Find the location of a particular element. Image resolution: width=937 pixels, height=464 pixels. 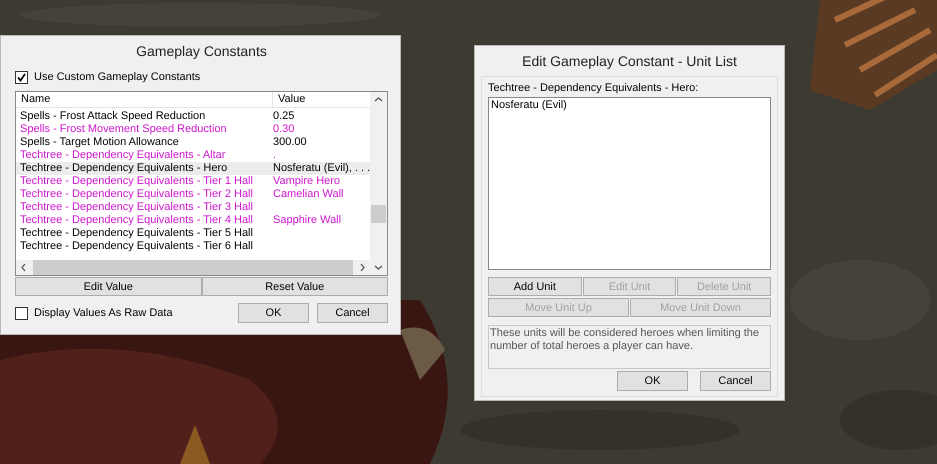

vertical-scrollbar is located at coordinates (378, 183).